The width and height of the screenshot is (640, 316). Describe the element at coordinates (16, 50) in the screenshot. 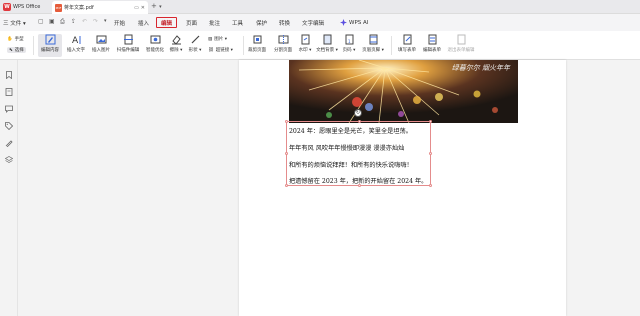

I see `select-tool: ⬉ 选择` at that location.